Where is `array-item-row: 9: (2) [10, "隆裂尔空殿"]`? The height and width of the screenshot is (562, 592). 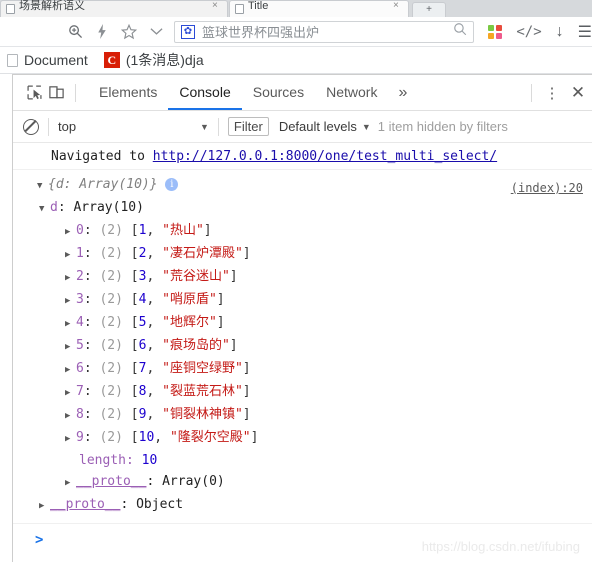
array-item-row: 9: (2) [10, "隆裂尔空殿"] is located at coordinates (302, 438).